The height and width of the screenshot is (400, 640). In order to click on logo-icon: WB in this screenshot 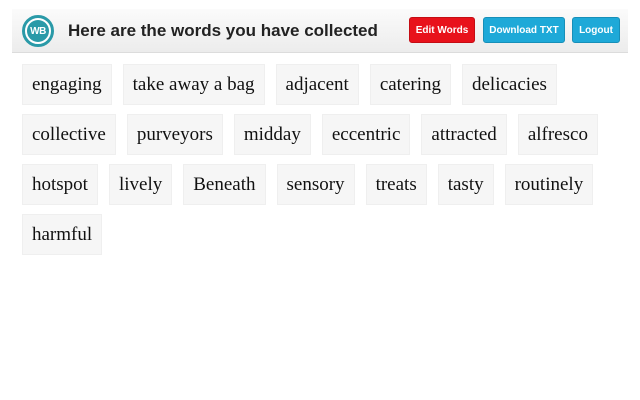, I will do `click(38, 31)`.